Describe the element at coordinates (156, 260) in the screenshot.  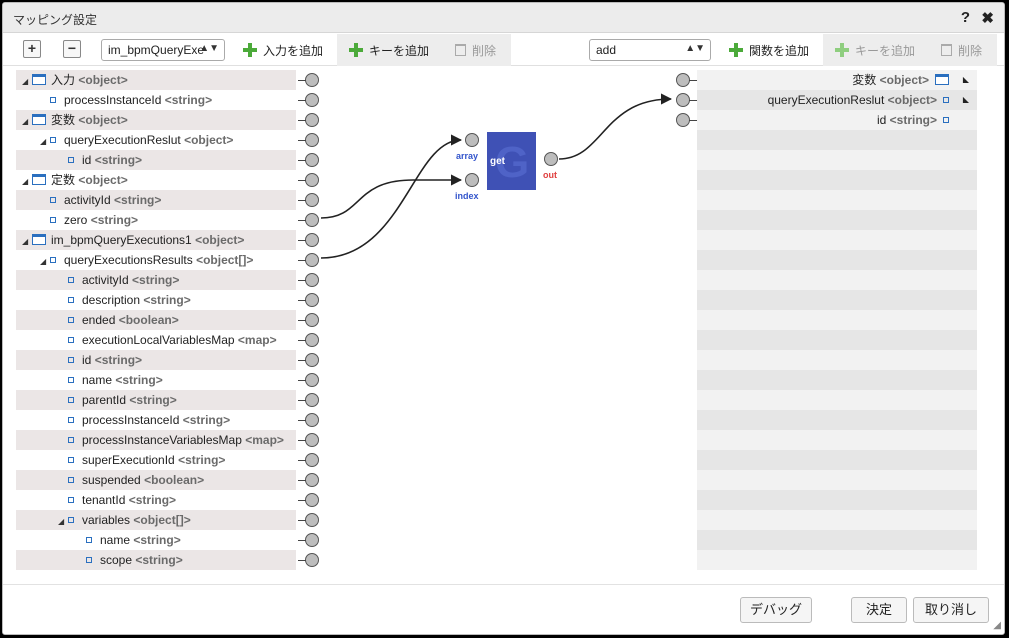
I see `source-tree-row: ◢ queryExecutionsResults <object[]>` at that location.